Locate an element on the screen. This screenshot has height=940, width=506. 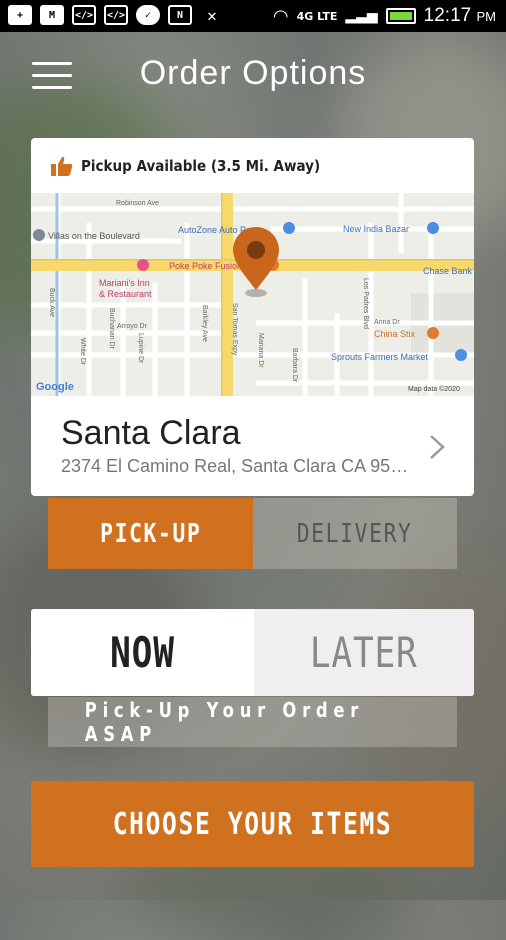
map-label: Villas on the Boulevard is located at coordinates (94, 236).